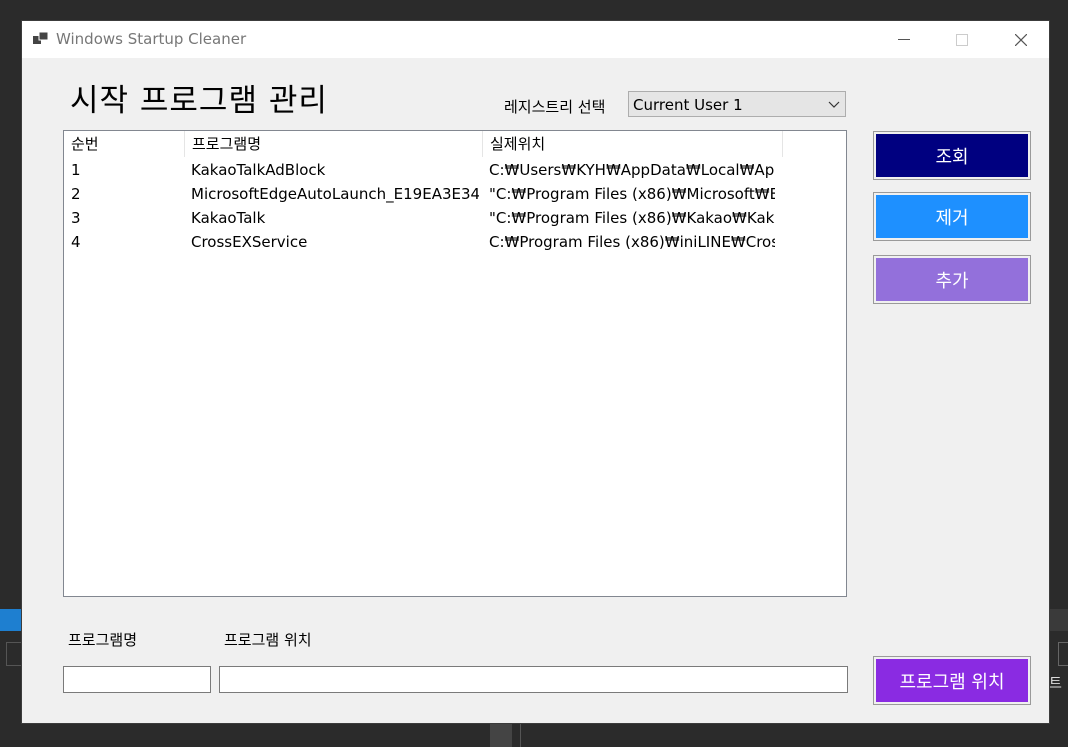 This screenshot has height=747, width=1068. I want to click on column-header-path: 실제위치, so click(633, 144).